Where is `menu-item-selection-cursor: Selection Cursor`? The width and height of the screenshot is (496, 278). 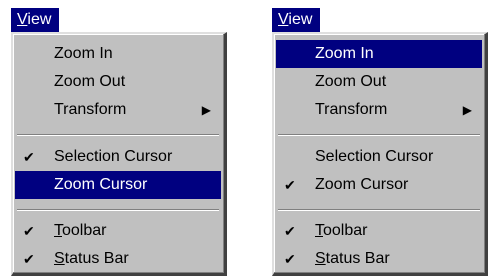 menu-item-selection-cursor: Selection Cursor is located at coordinates (379, 157).